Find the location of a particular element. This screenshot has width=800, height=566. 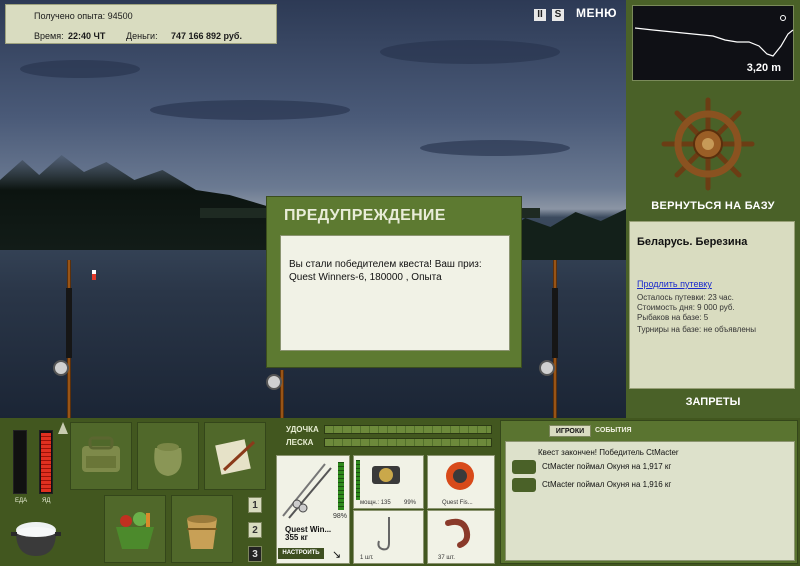

hook-icon is located at coordinates (383, 534).